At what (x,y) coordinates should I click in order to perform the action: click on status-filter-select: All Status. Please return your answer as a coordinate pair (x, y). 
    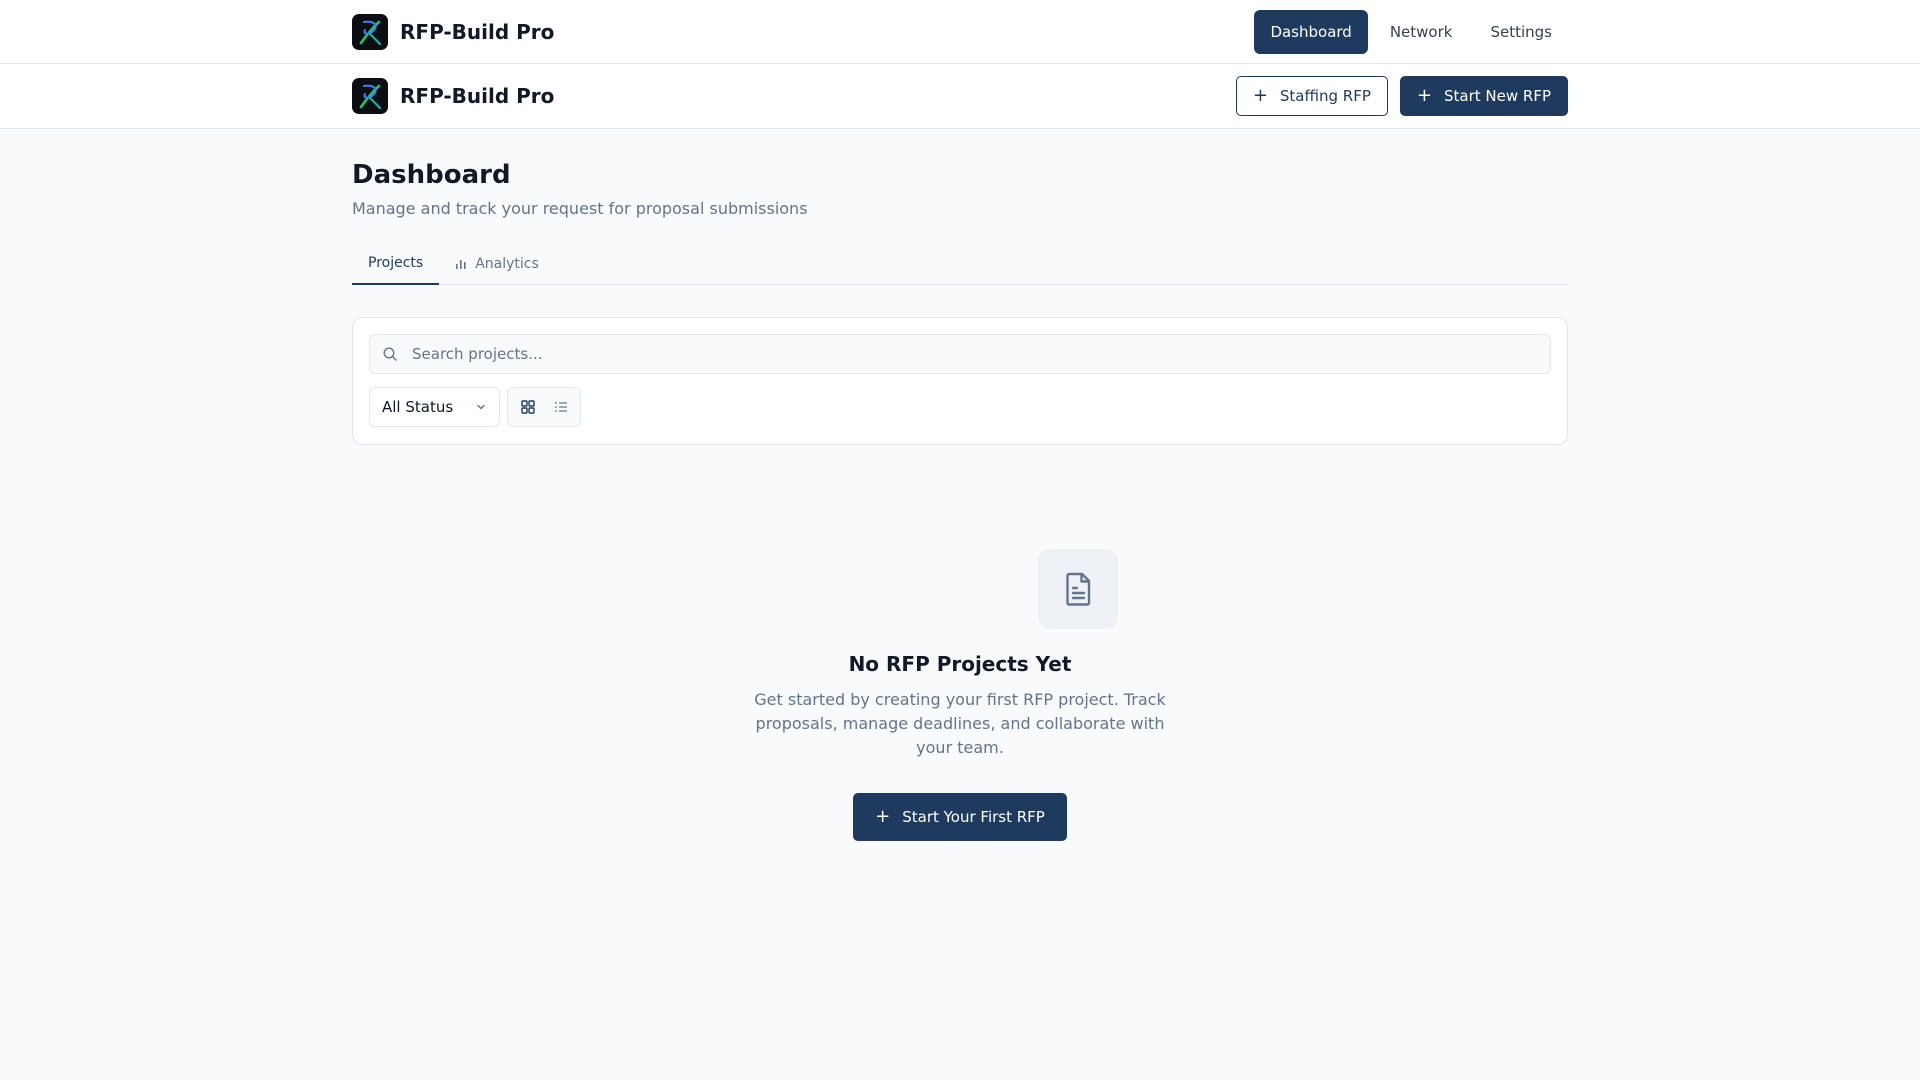
    Looking at the image, I should click on (434, 407).